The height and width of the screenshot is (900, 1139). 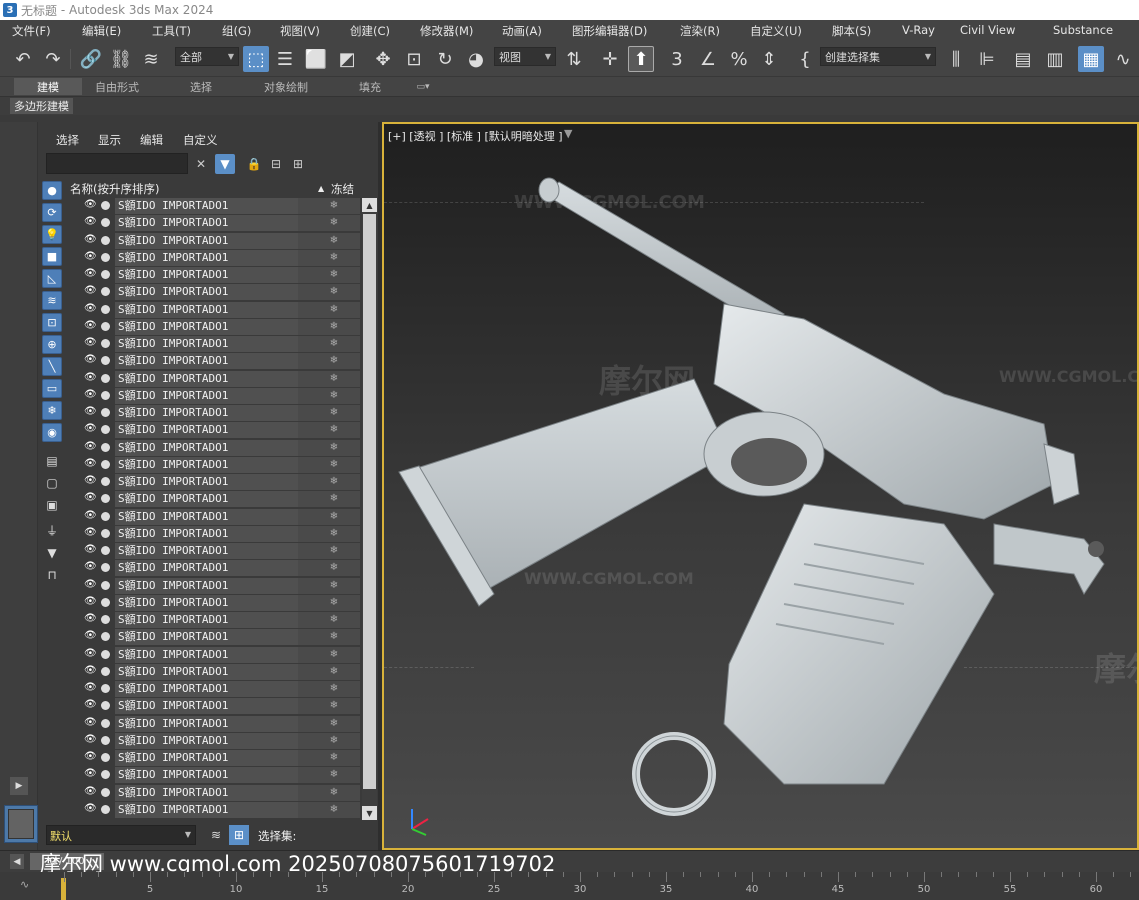 I want to click on angle-snap-icon: ∠, so click(x=708, y=59).